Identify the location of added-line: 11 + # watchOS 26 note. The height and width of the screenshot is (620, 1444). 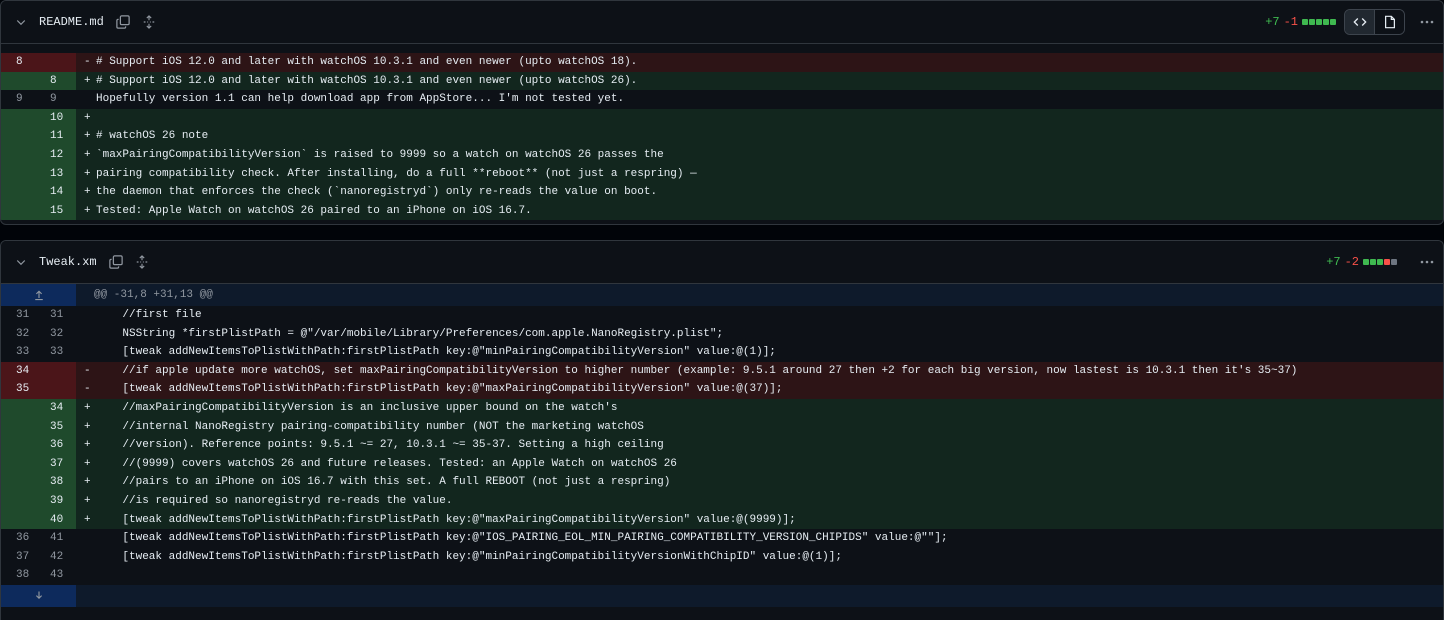
(722, 136).